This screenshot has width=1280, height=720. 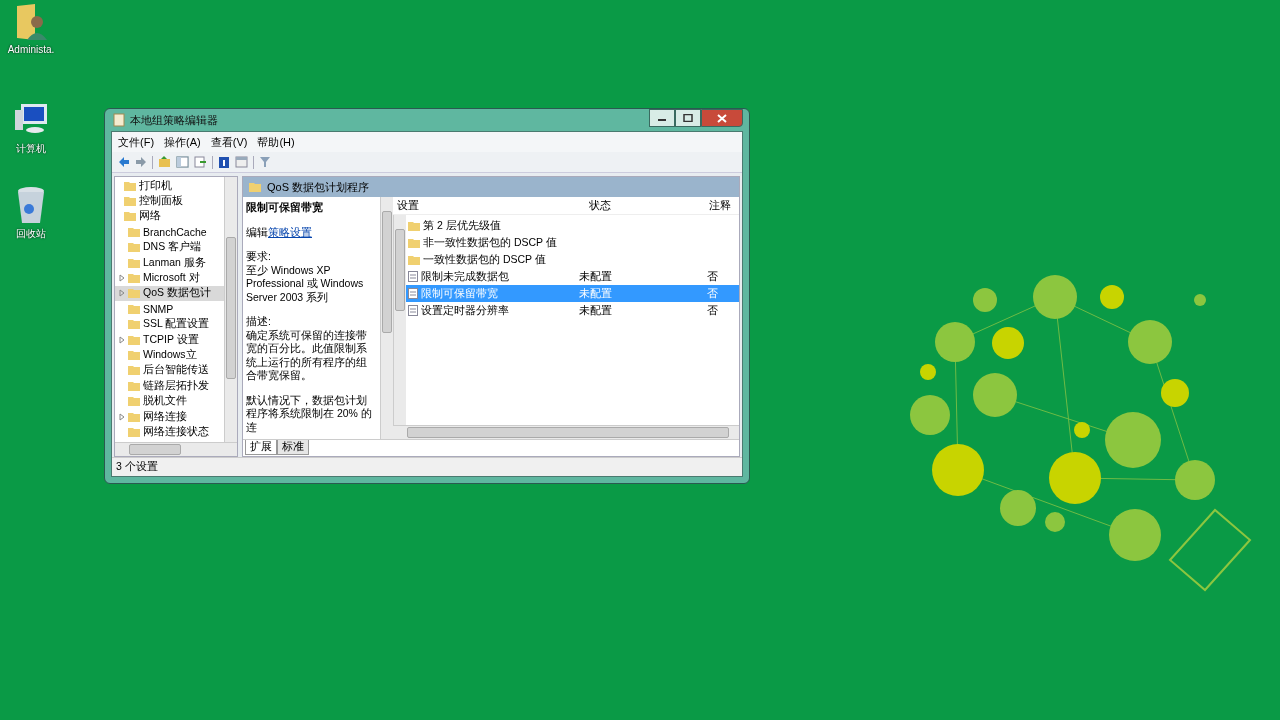 I want to click on setting-name: 限制可保留带宽, so click(x=460, y=293).